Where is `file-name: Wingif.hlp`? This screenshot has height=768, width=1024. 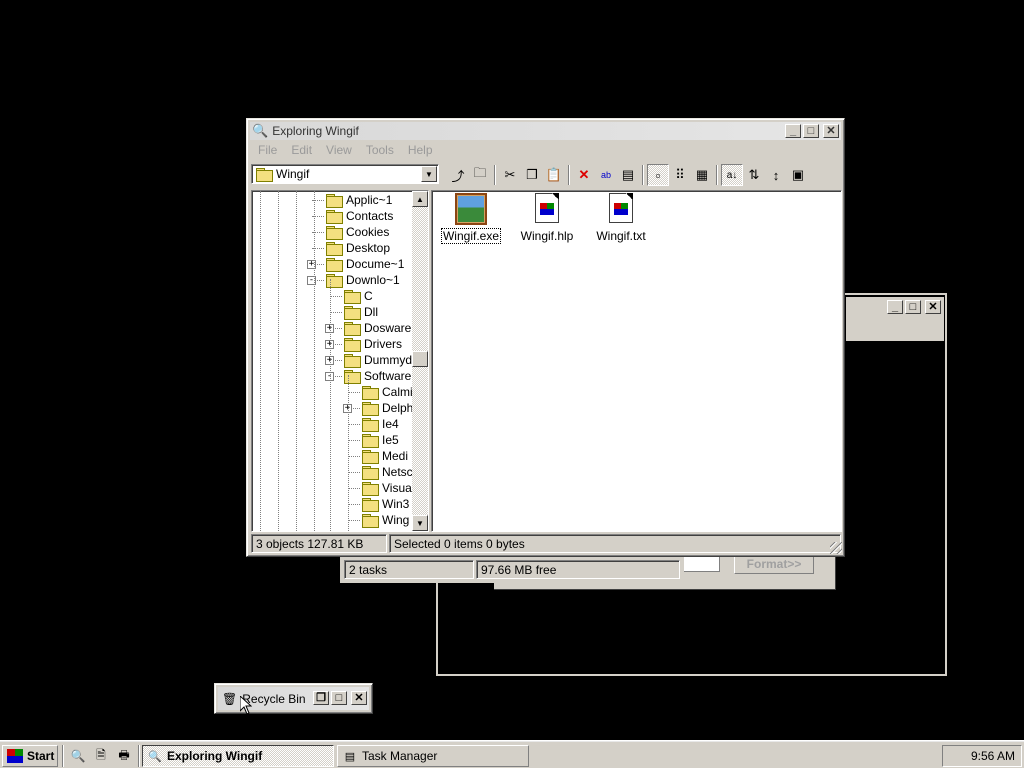
file-name: Wingif.hlp is located at coordinates (547, 236).